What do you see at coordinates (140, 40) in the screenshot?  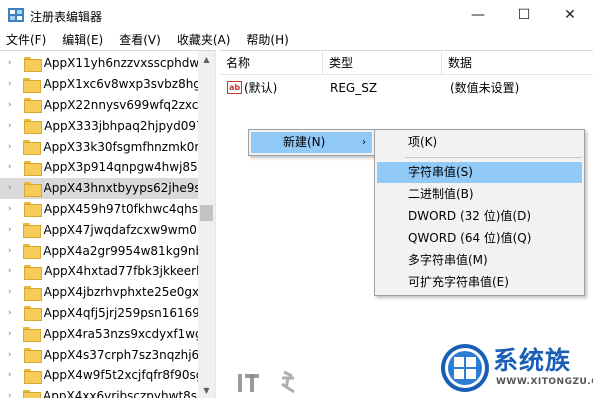 I see `menu-view: 查看(V)` at bounding box center [140, 40].